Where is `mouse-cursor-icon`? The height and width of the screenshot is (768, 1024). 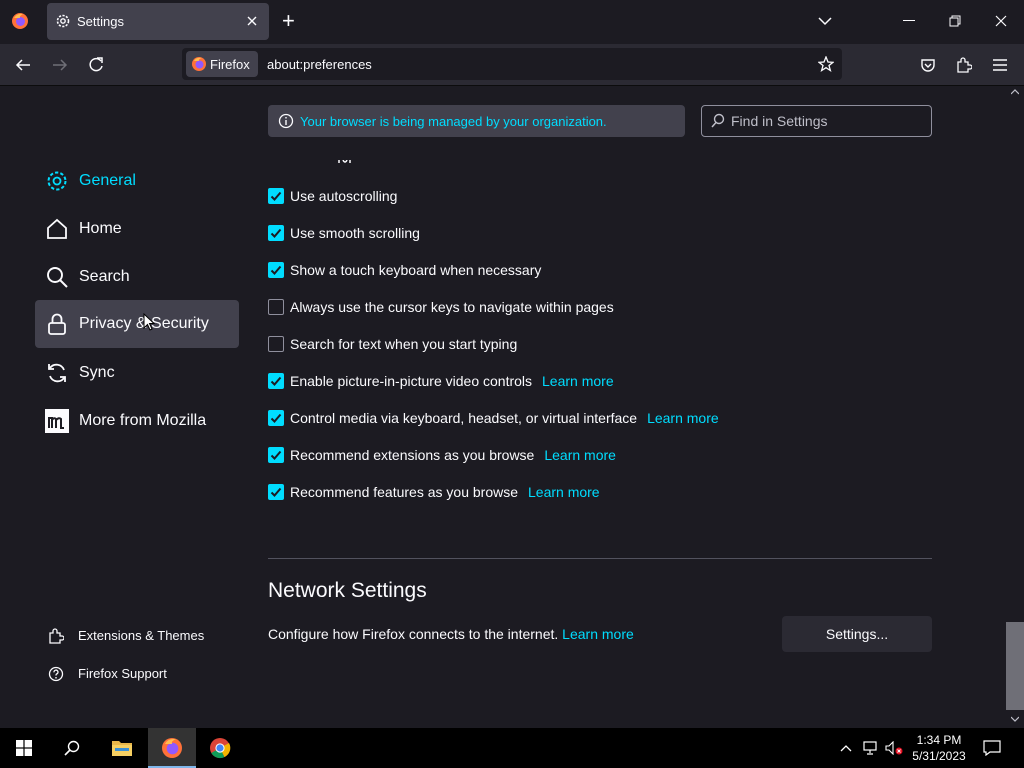 mouse-cursor-icon is located at coordinates (149, 322).